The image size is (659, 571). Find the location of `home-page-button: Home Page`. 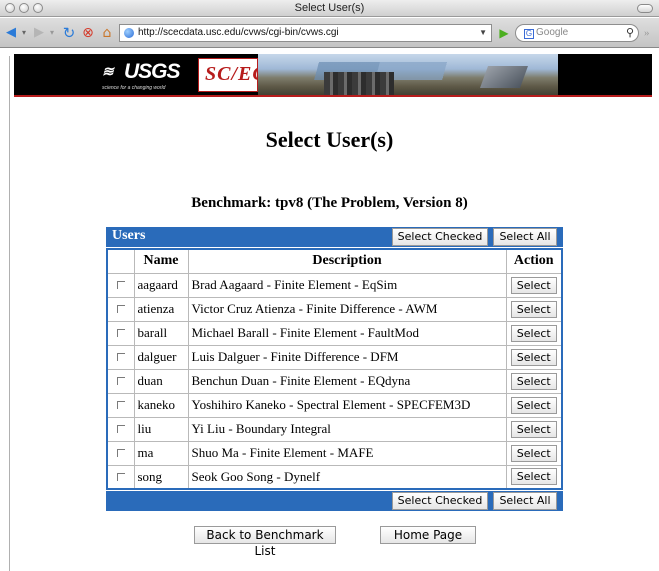

home-page-button: Home Page is located at coordinates (428, 535).